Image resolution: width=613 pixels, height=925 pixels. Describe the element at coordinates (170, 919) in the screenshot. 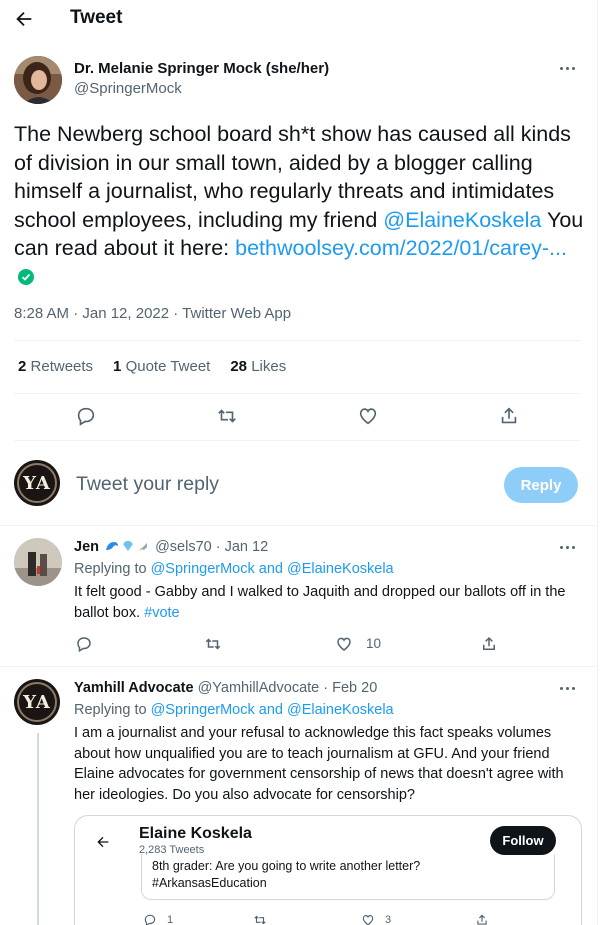

I see `embed-reply-count: 1` at that location.